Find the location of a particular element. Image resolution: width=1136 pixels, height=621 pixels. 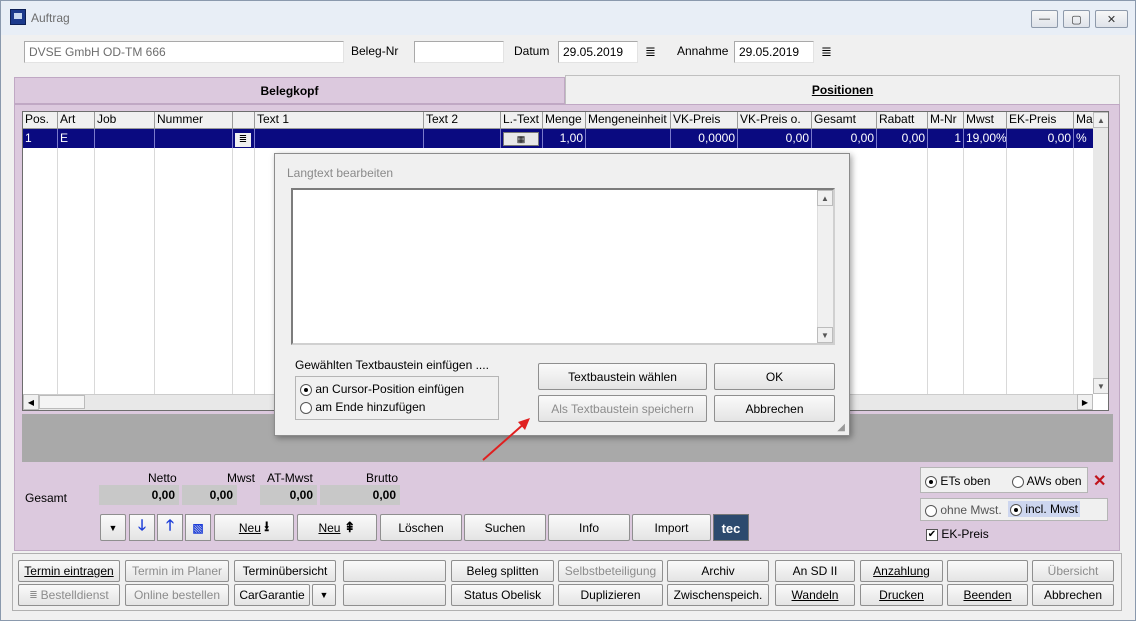

minimize-button: — is located at coordinates (1044, 19).